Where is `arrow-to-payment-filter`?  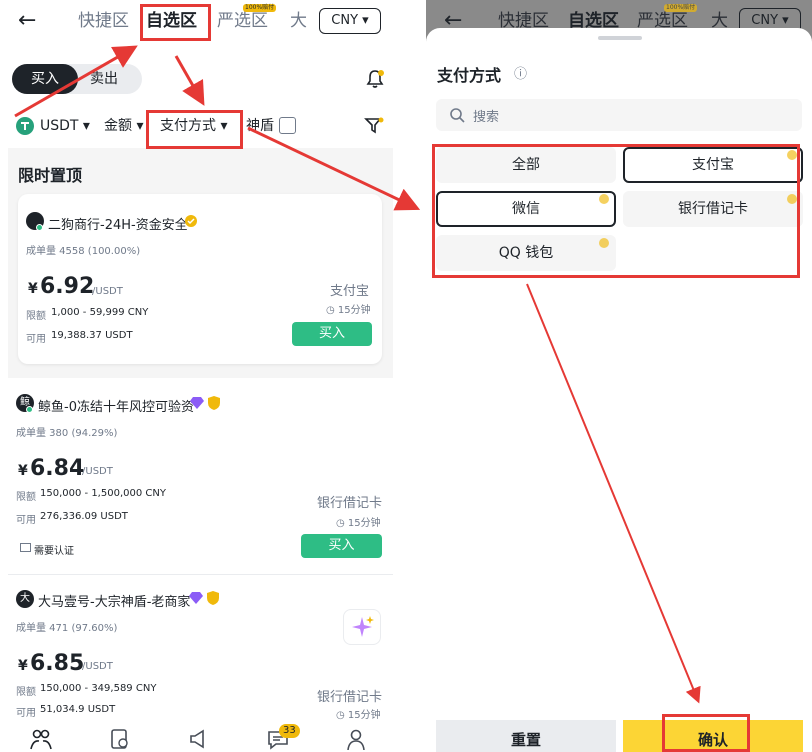 arrow-to-payment-filter is located at coordinates (189, 80).